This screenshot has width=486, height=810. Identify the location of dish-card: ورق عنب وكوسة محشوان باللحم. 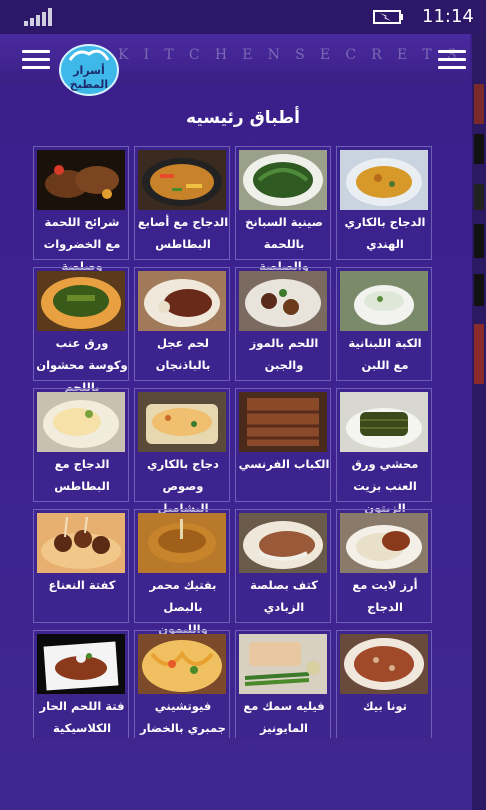
(81, 330).